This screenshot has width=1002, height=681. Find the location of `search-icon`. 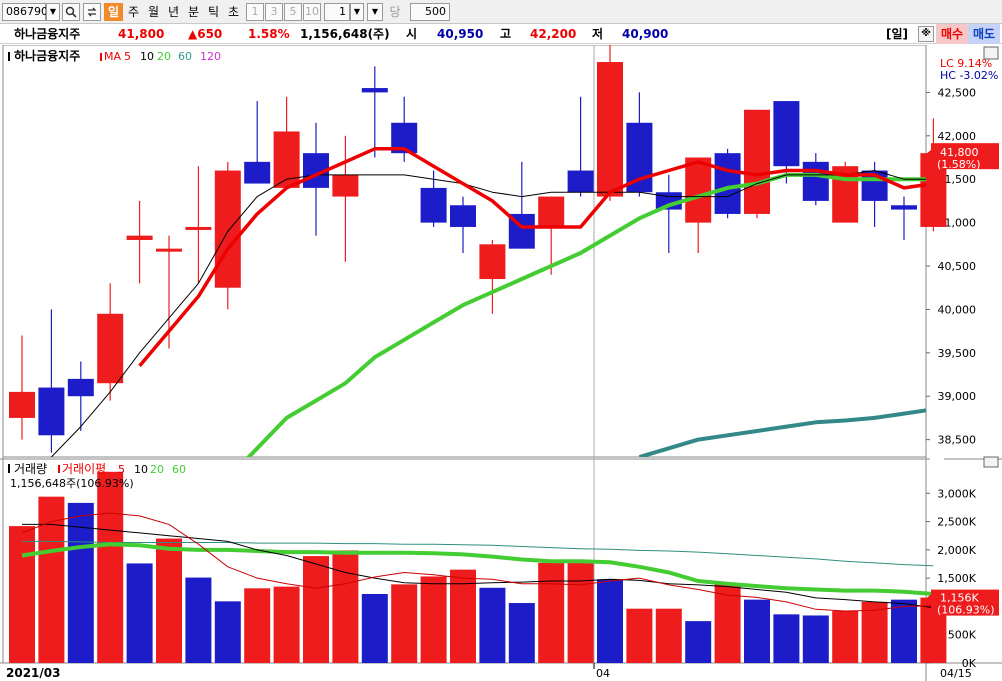

search-icon is located at coordinates (71, 12).